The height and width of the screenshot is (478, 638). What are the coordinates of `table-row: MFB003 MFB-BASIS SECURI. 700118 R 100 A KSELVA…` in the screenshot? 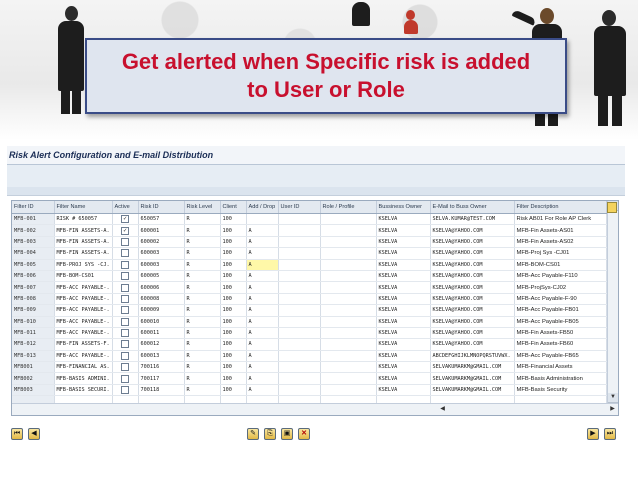 It's located at (309, 390).